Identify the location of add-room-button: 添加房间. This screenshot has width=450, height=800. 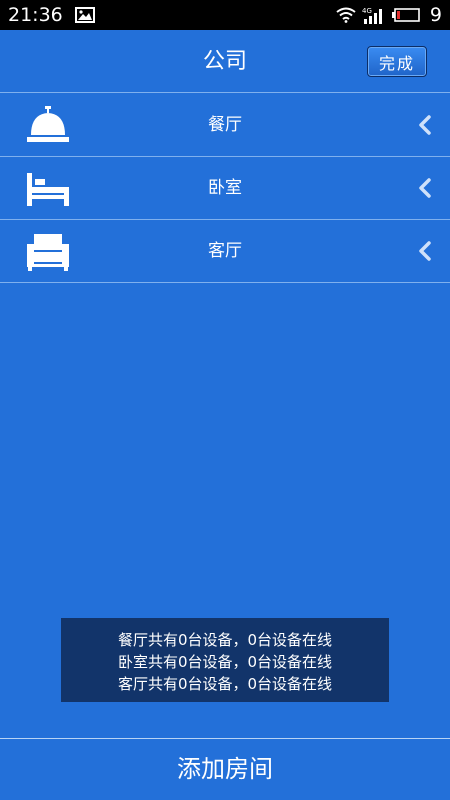
(225, 769).